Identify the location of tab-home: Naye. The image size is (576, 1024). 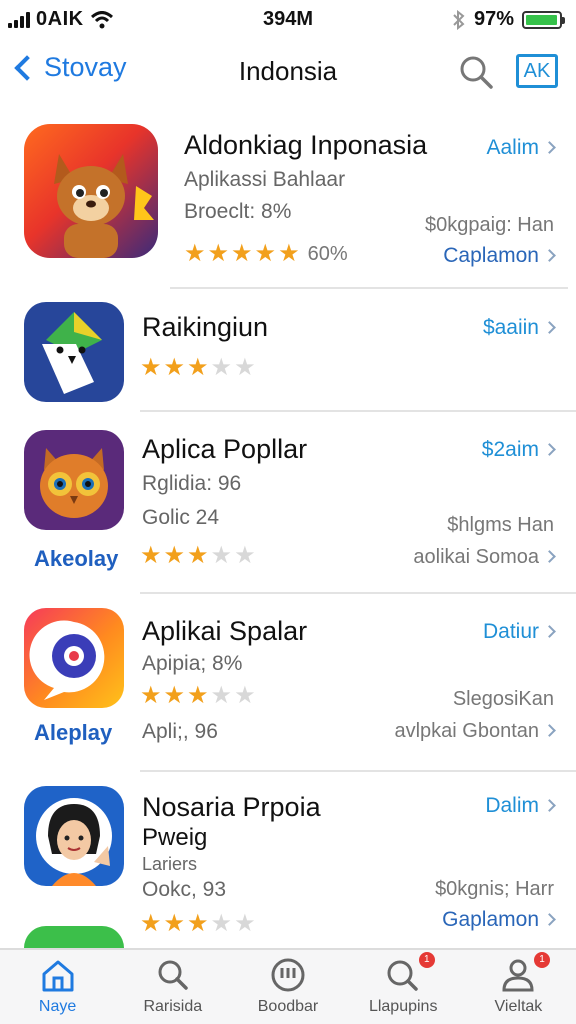
(57, 987).